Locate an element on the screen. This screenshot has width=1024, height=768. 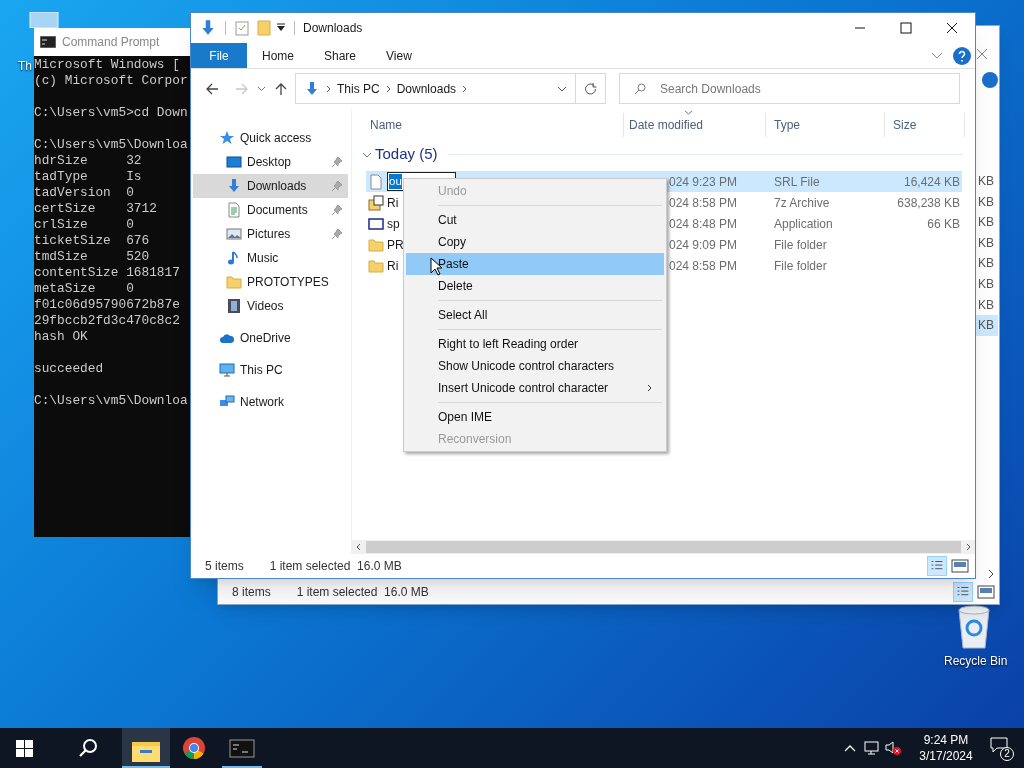
console-line: f01c06d95790672b87e is located at coordinates (107, 305).